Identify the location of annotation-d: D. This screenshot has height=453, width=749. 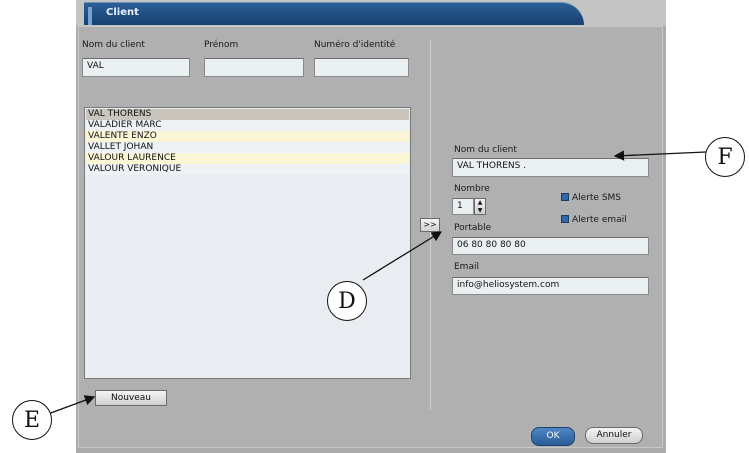
(347, 301).